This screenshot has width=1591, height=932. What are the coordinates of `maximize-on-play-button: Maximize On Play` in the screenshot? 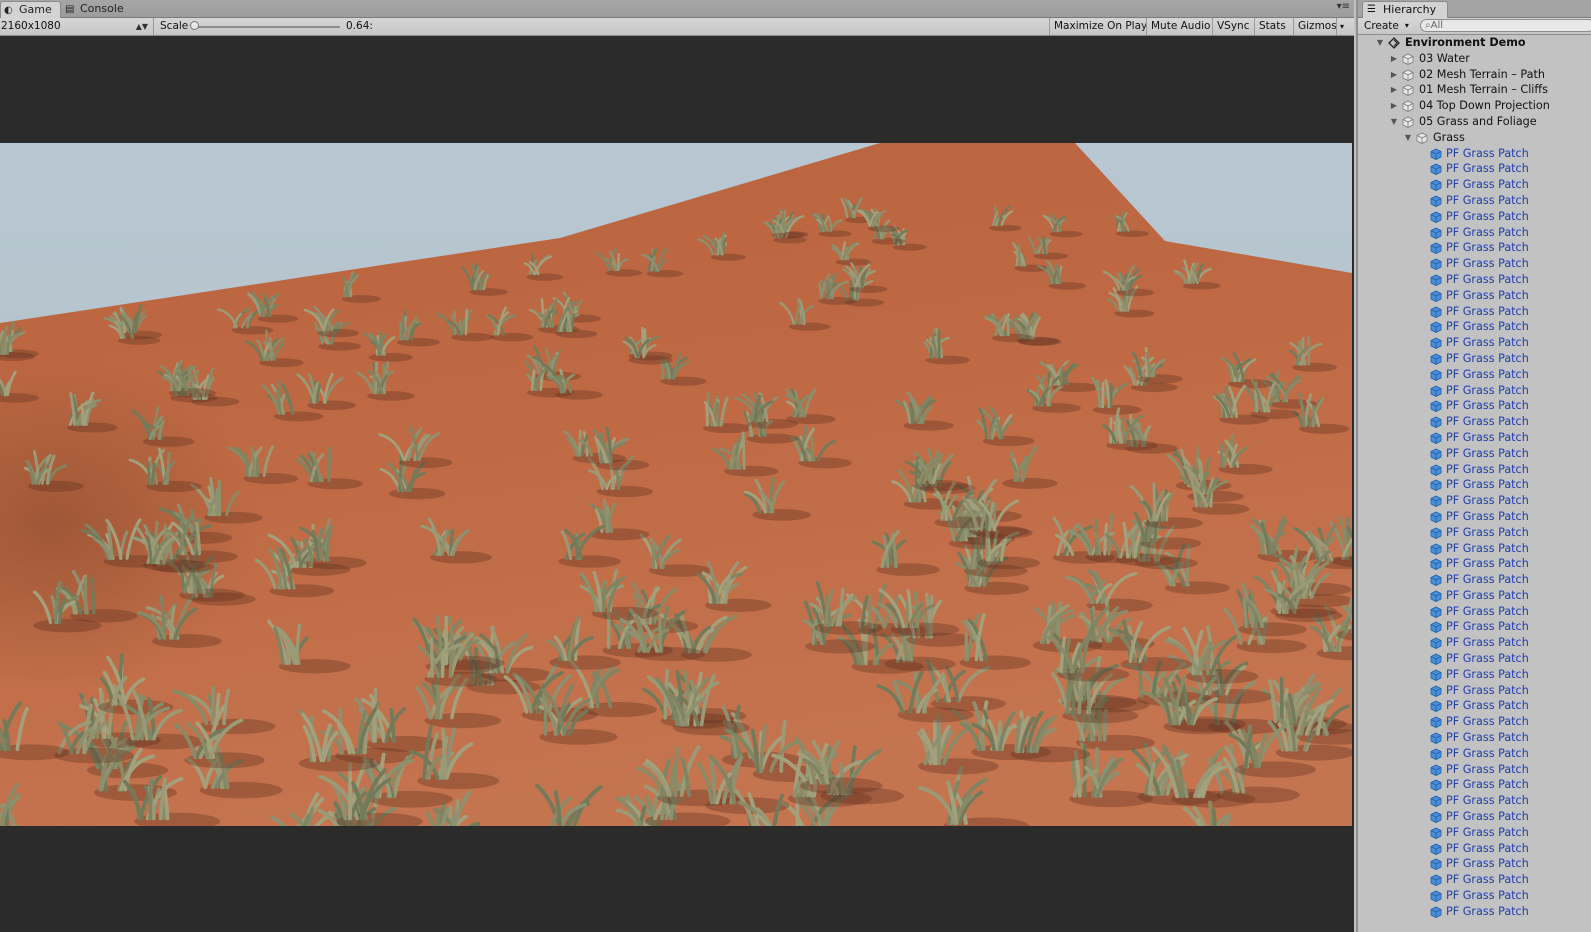 It's located at (1100, 26).